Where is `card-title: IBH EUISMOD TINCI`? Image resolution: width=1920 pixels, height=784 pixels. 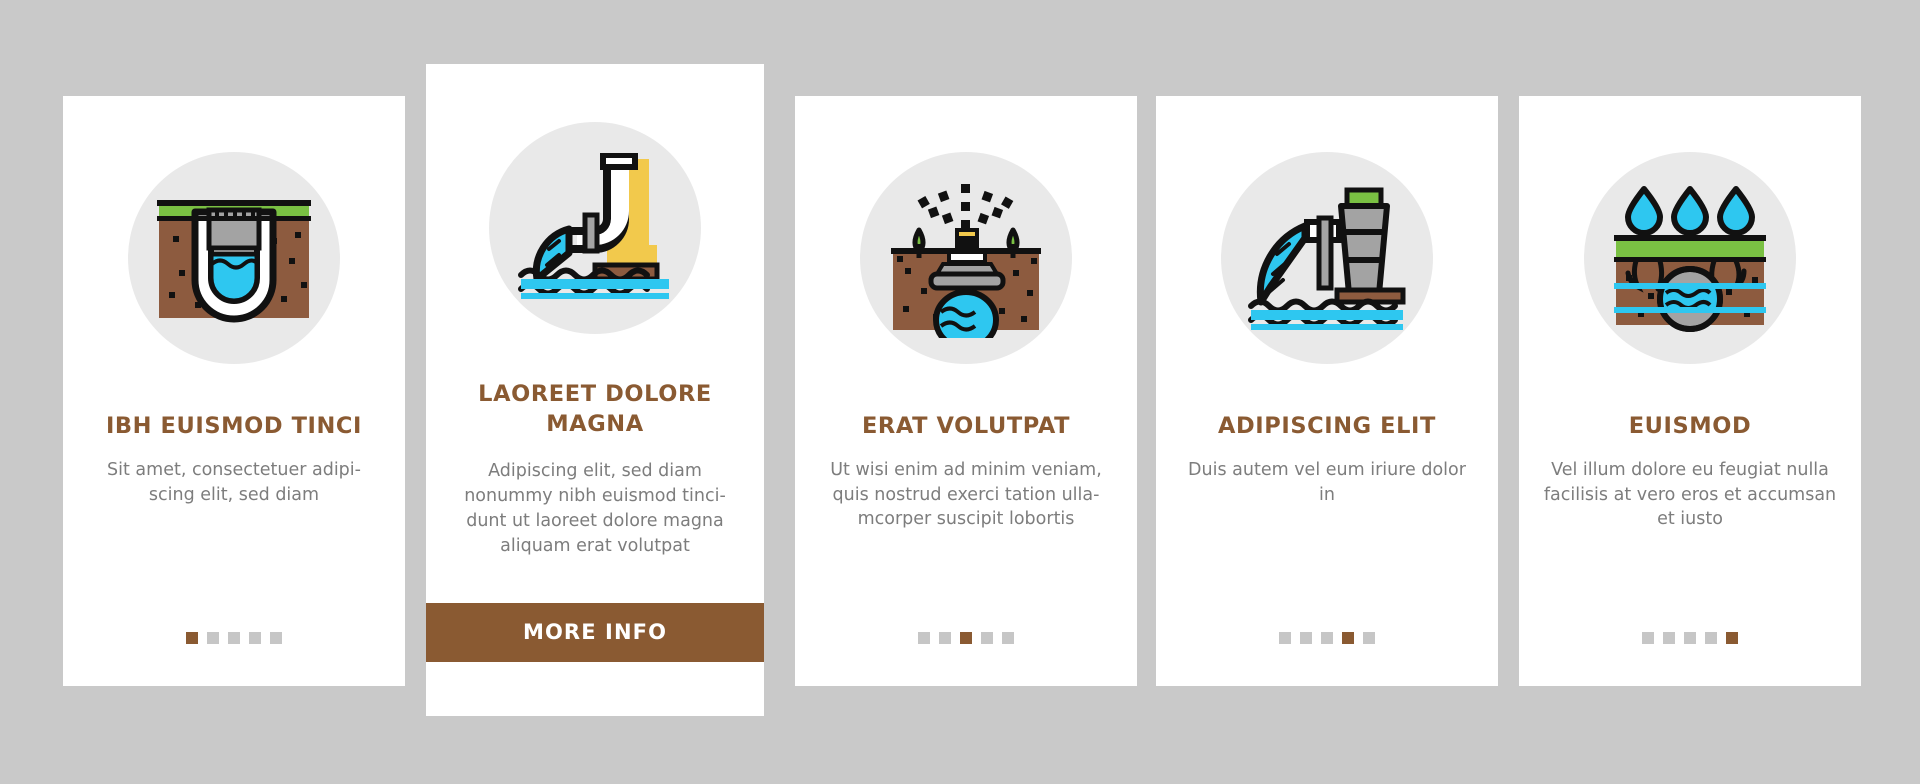
card-title: IBH EUISMOD TINCI is located at coordinates (234, 426).